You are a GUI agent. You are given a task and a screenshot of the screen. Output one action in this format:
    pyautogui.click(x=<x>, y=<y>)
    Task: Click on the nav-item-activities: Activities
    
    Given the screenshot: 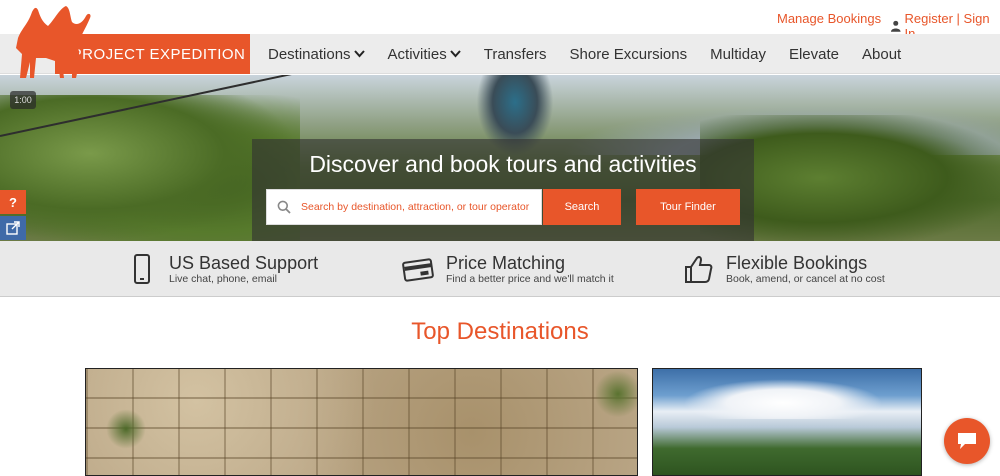 What is the action you would take?
    pyautogui.click(x=424, y=54)
    